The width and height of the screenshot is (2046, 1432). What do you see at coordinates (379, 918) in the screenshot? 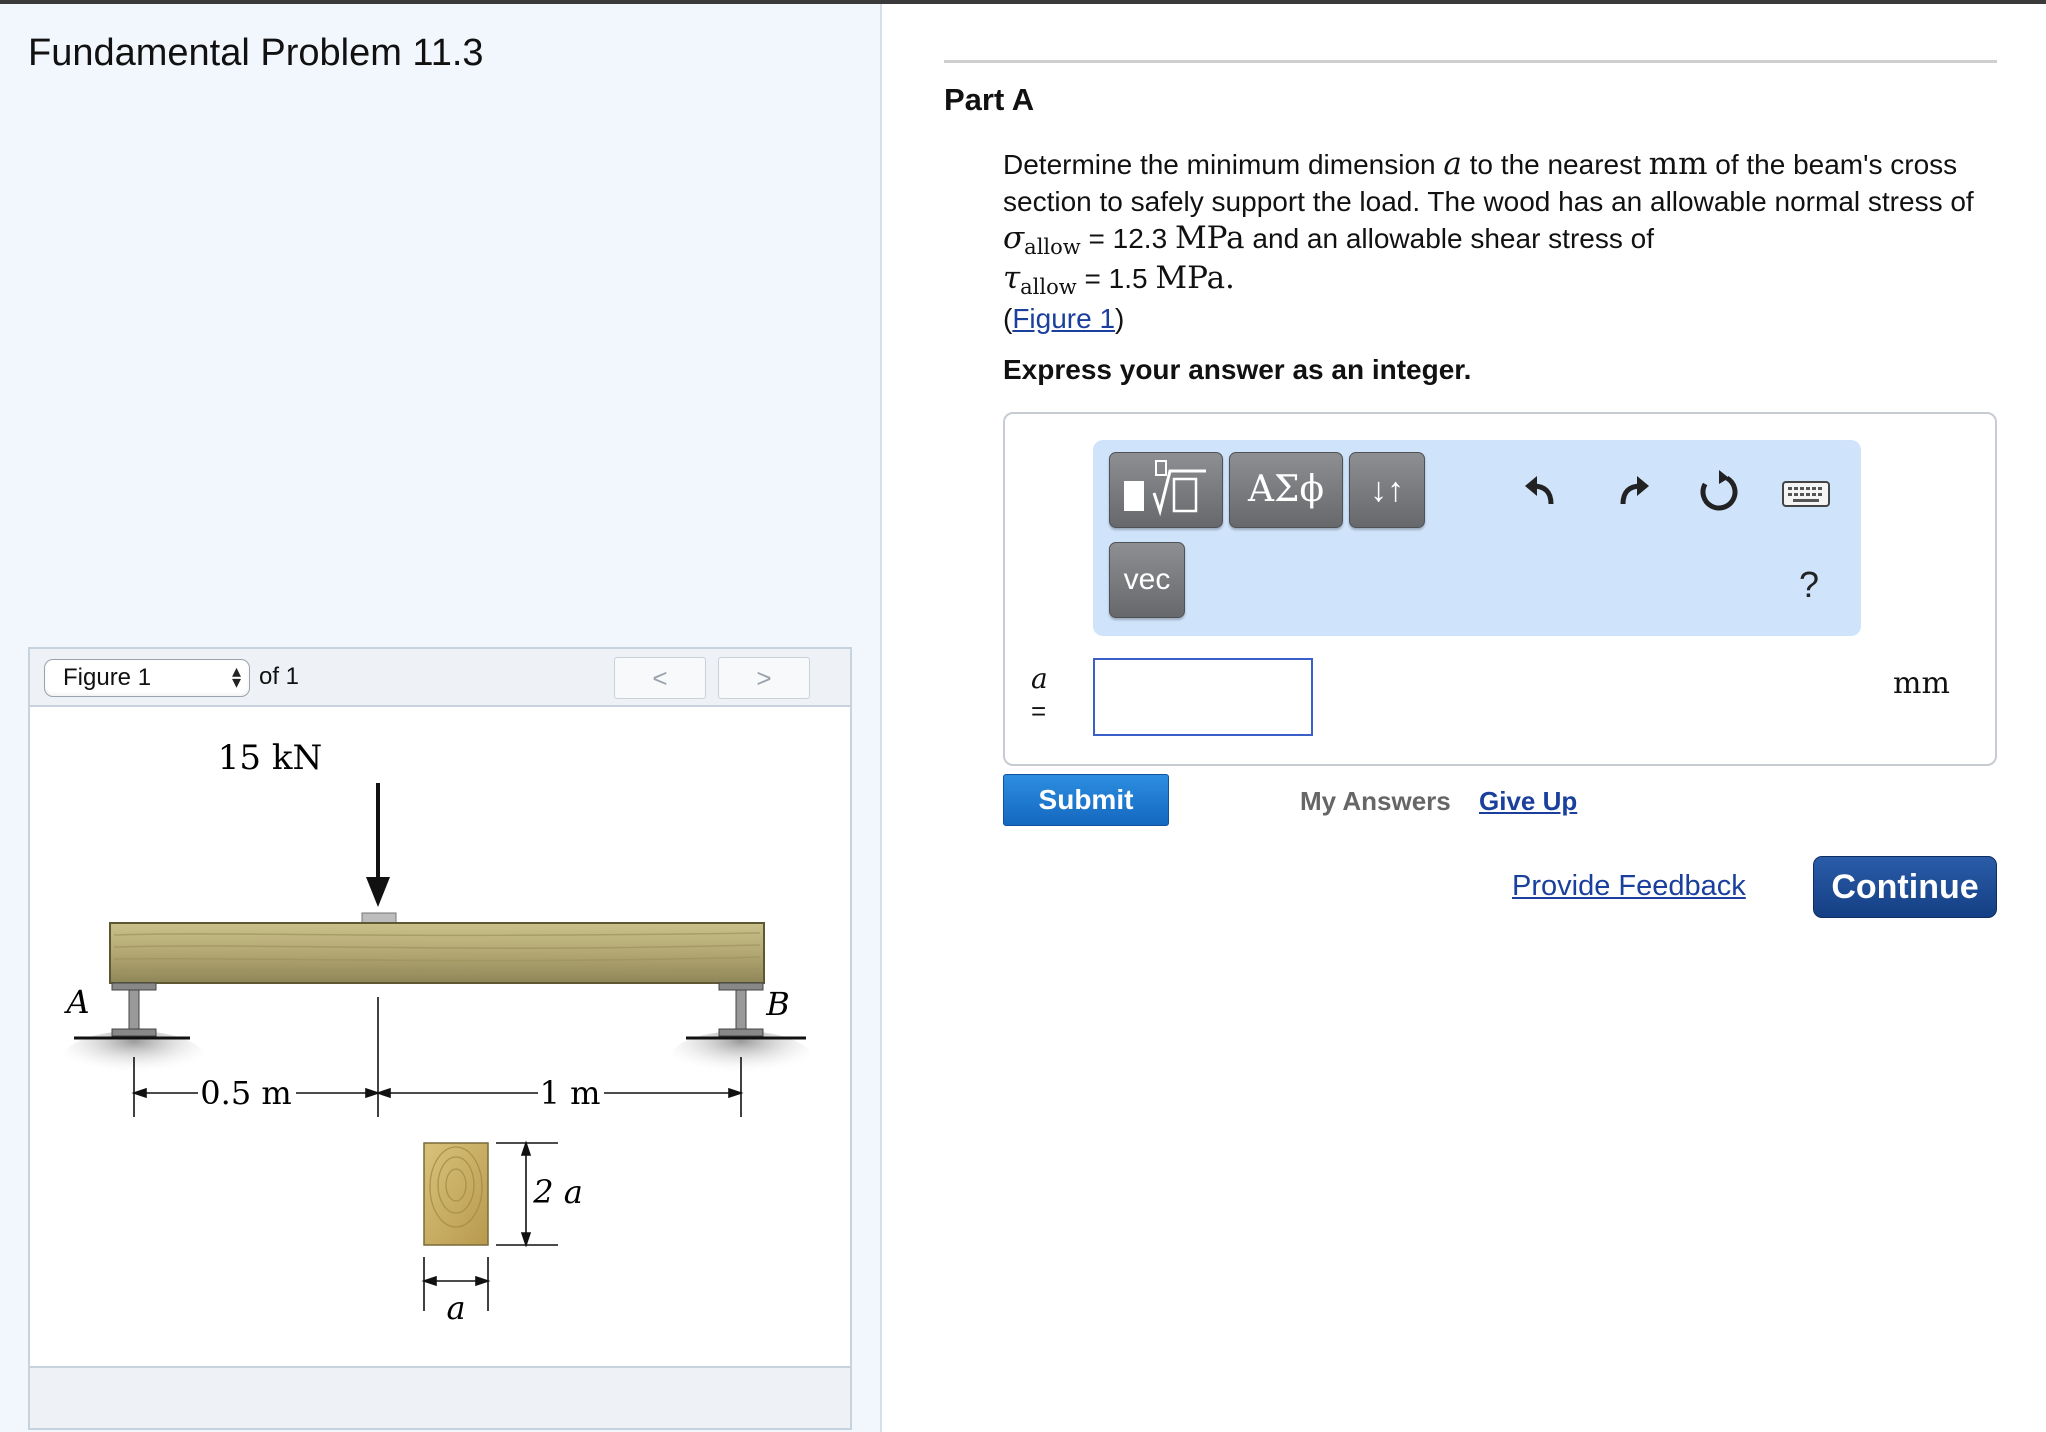
I see `load-plate` at bounding box center [379, 918].